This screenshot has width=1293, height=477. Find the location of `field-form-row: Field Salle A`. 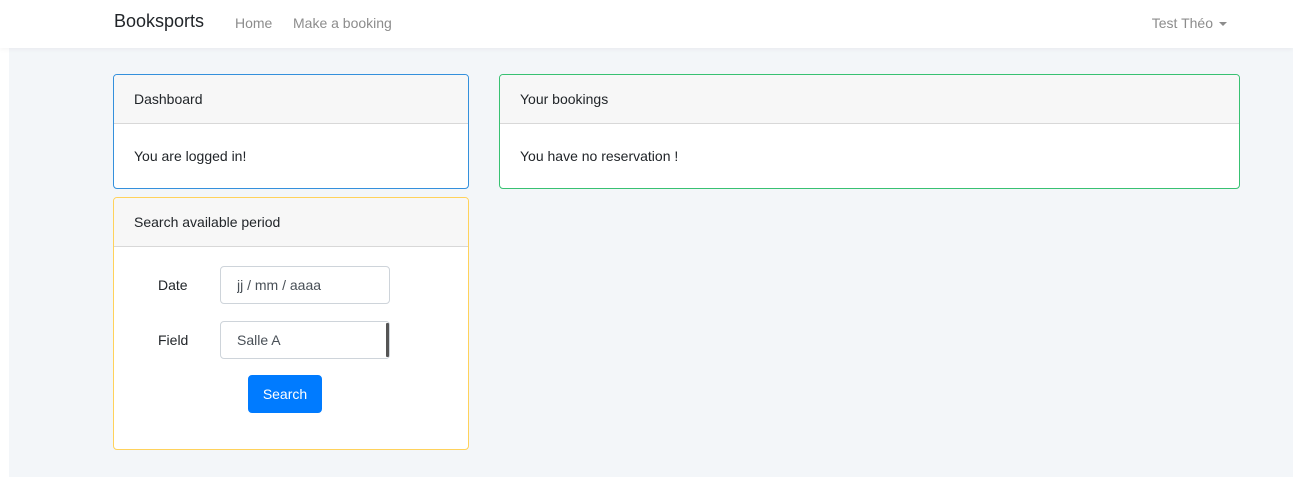

field-form-row: Field Salle A is located at coordinates (291, 340).